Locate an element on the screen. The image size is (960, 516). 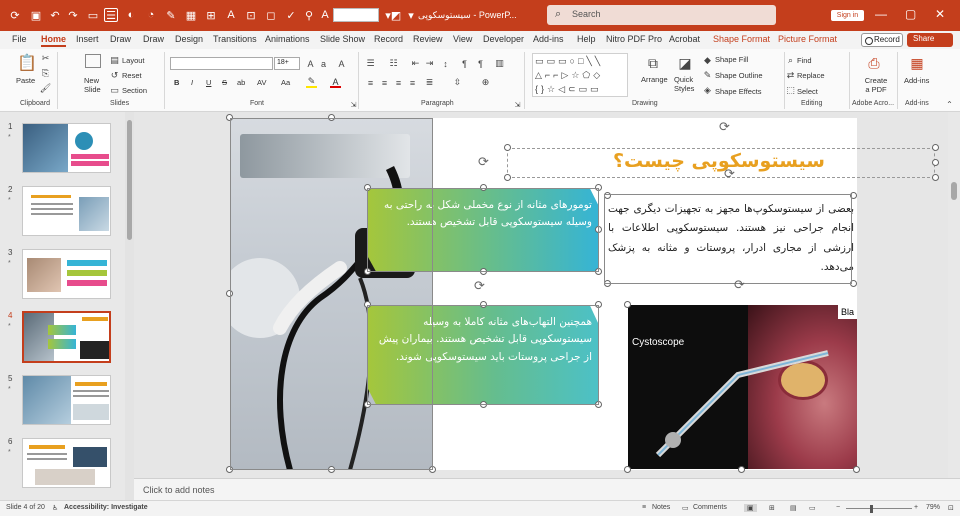
paragraph-dialog-icon: ⇲ is located at coordinates (517, 104).